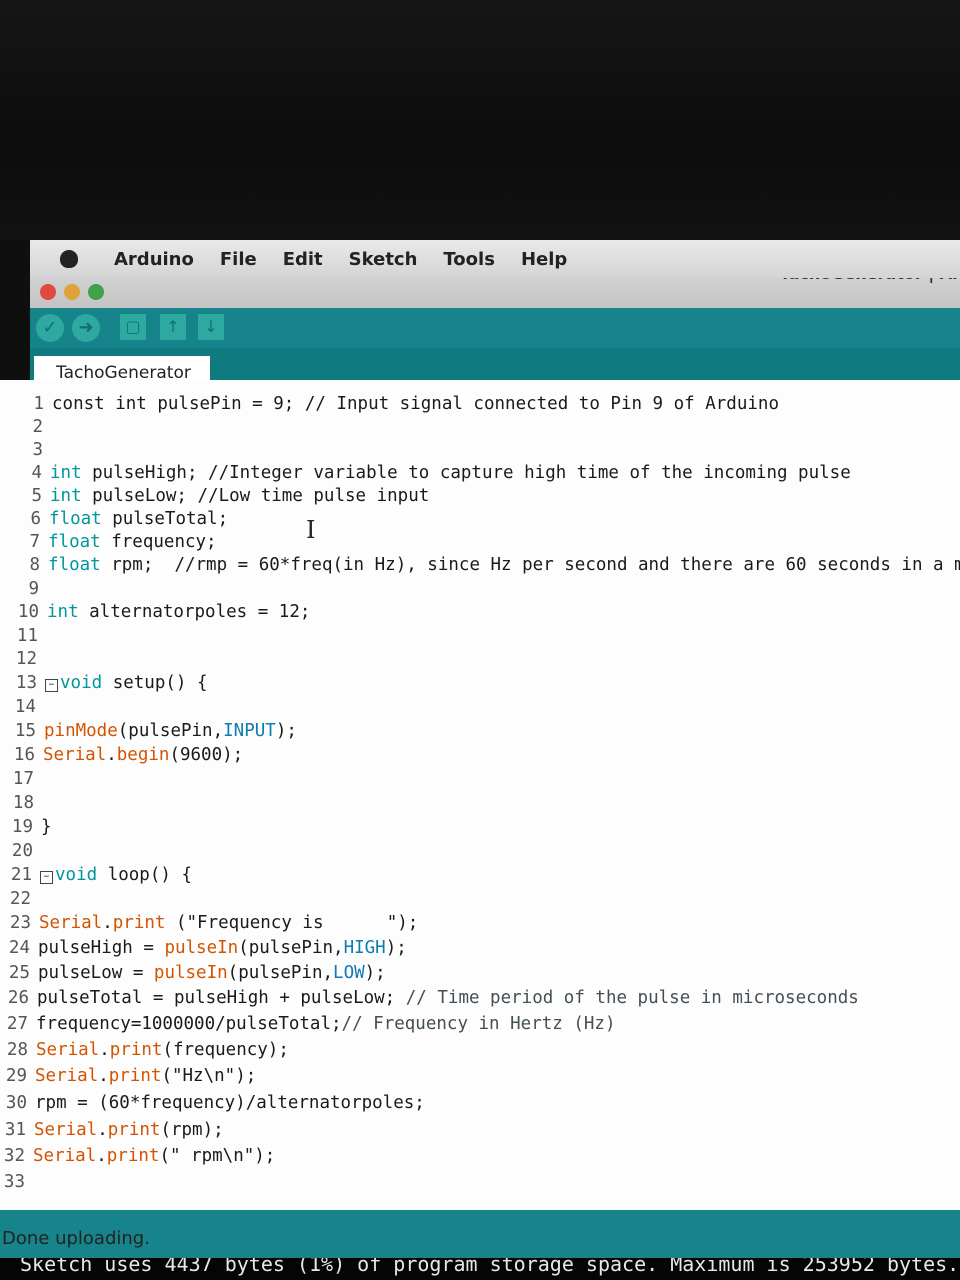 The width and height of the screenshot is (960, 1280). Describe the element at coordinates (24, 659) in the screenshot. I see `code-line: 12` at that location.